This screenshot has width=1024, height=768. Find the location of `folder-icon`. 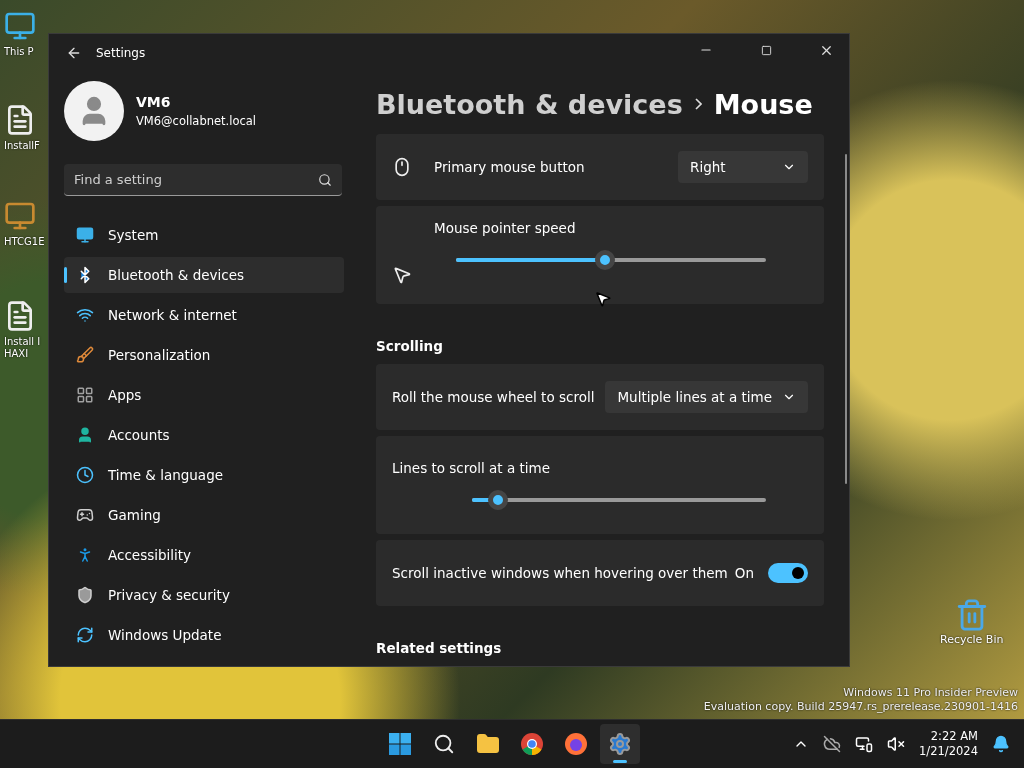

folder-icon is located at coordinates (488, 744).